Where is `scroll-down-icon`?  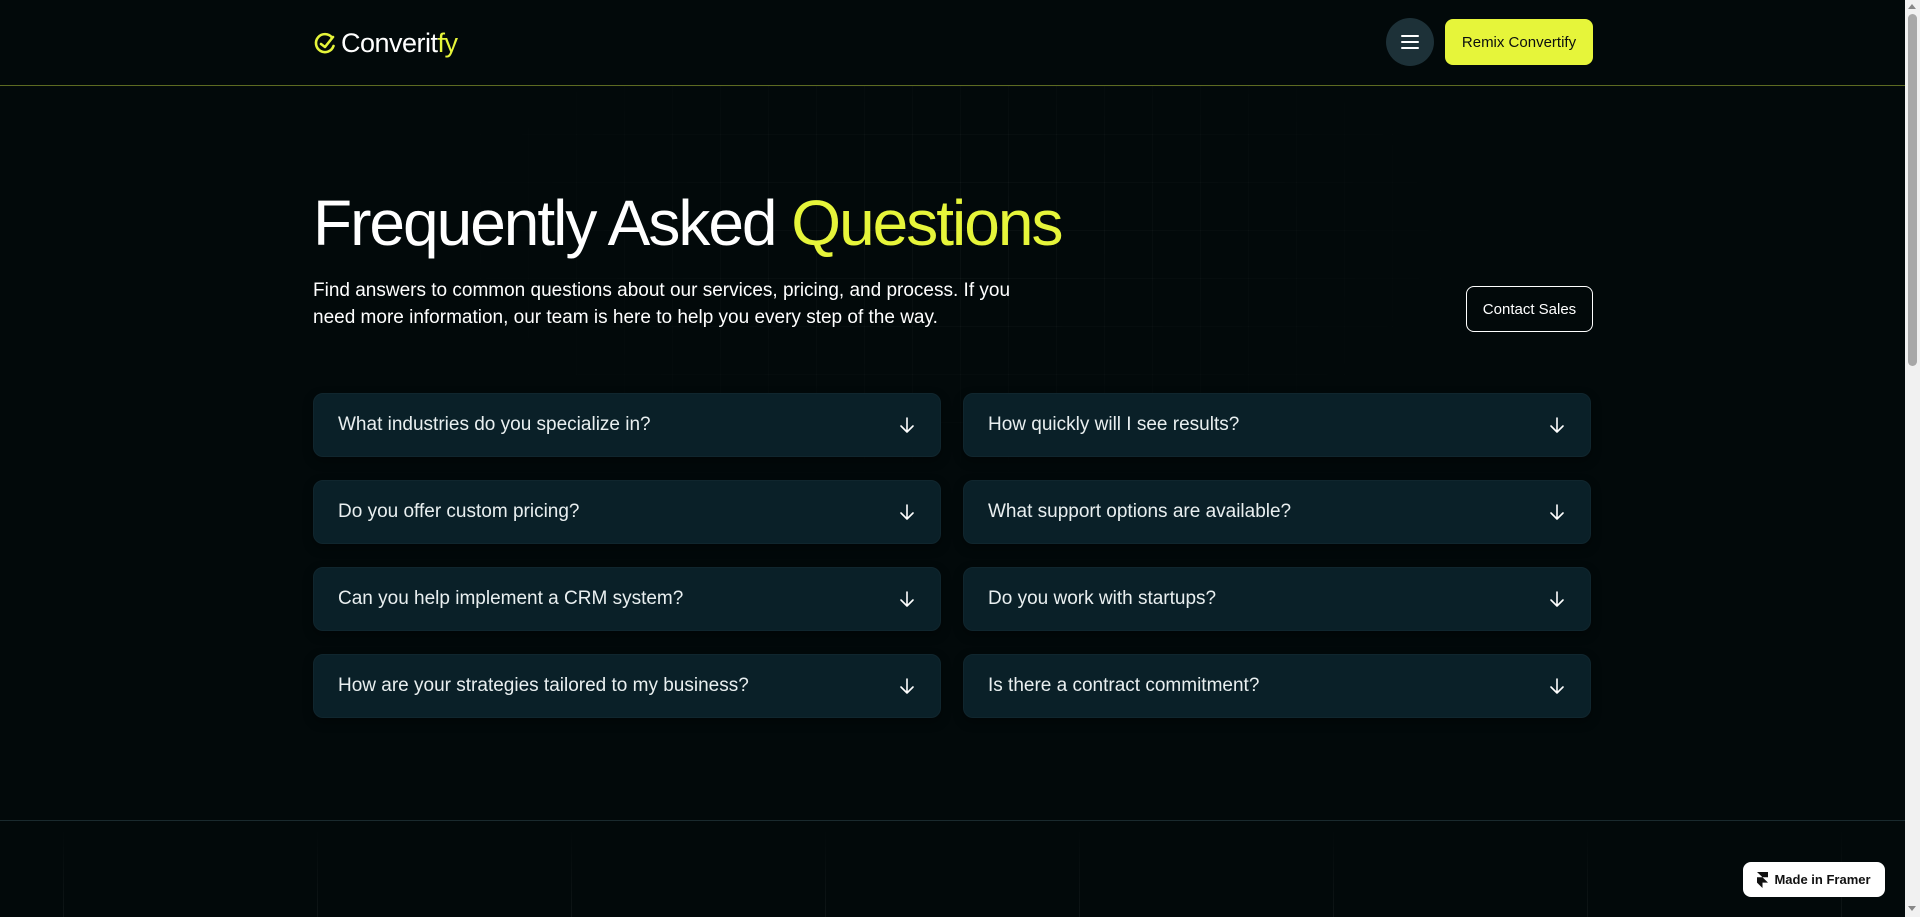 scroll-down-icon is located at coordinates (1912, 908).